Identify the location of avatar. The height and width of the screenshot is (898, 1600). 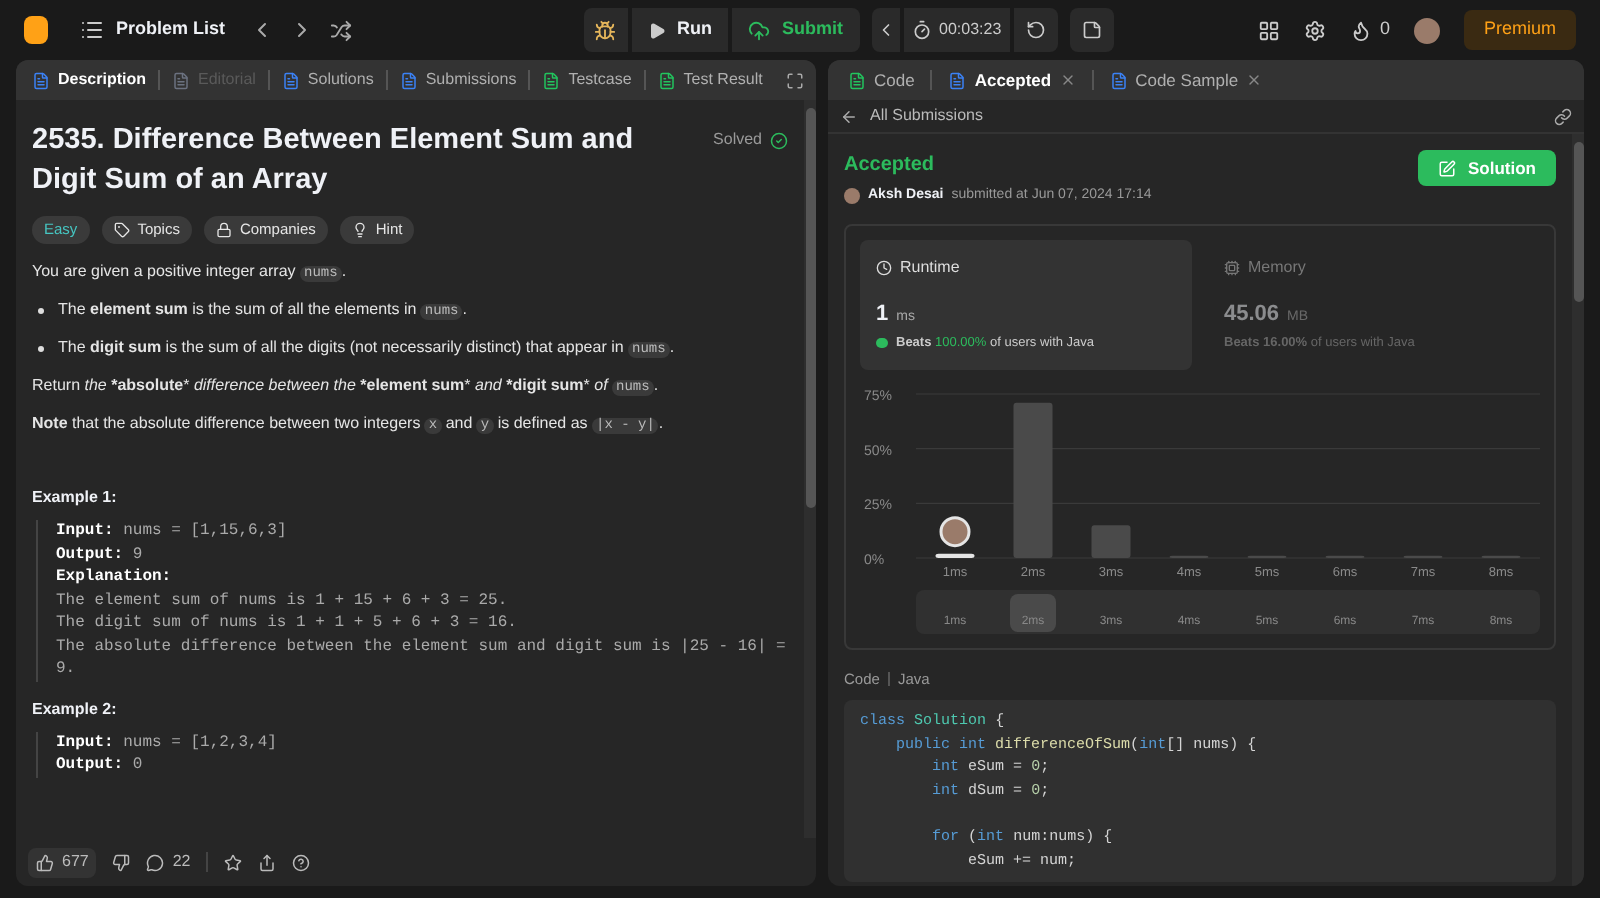
(1426, 30).